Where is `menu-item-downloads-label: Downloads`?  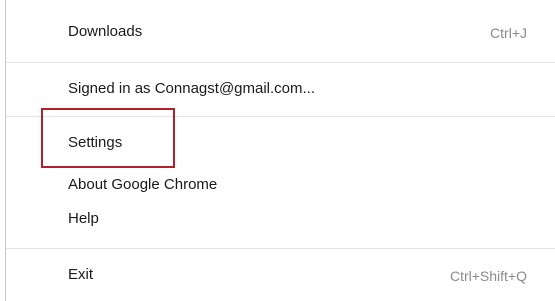
menu-item-downloads-label: Downloads is located at coordinates (105, 31).